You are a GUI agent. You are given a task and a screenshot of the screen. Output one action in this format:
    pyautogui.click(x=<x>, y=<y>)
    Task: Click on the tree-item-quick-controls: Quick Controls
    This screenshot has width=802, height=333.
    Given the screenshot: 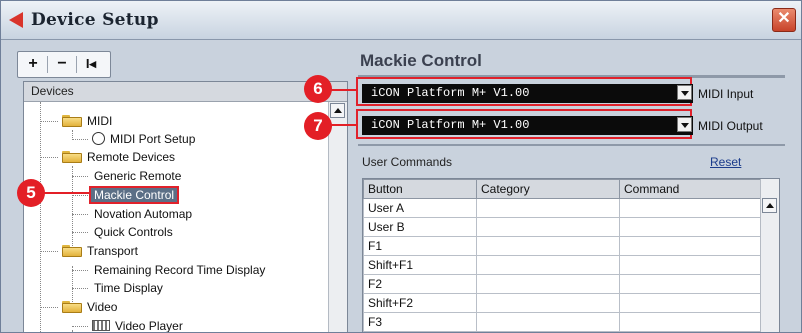 What is the action you would take?
    pyautogui.click(x=133, y=232)
    